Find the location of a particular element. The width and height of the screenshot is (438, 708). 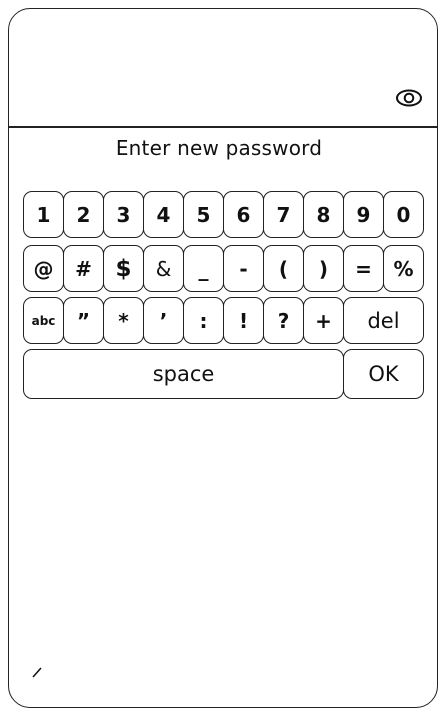

key-left-paren: ( is located at coordinates (283, 268).